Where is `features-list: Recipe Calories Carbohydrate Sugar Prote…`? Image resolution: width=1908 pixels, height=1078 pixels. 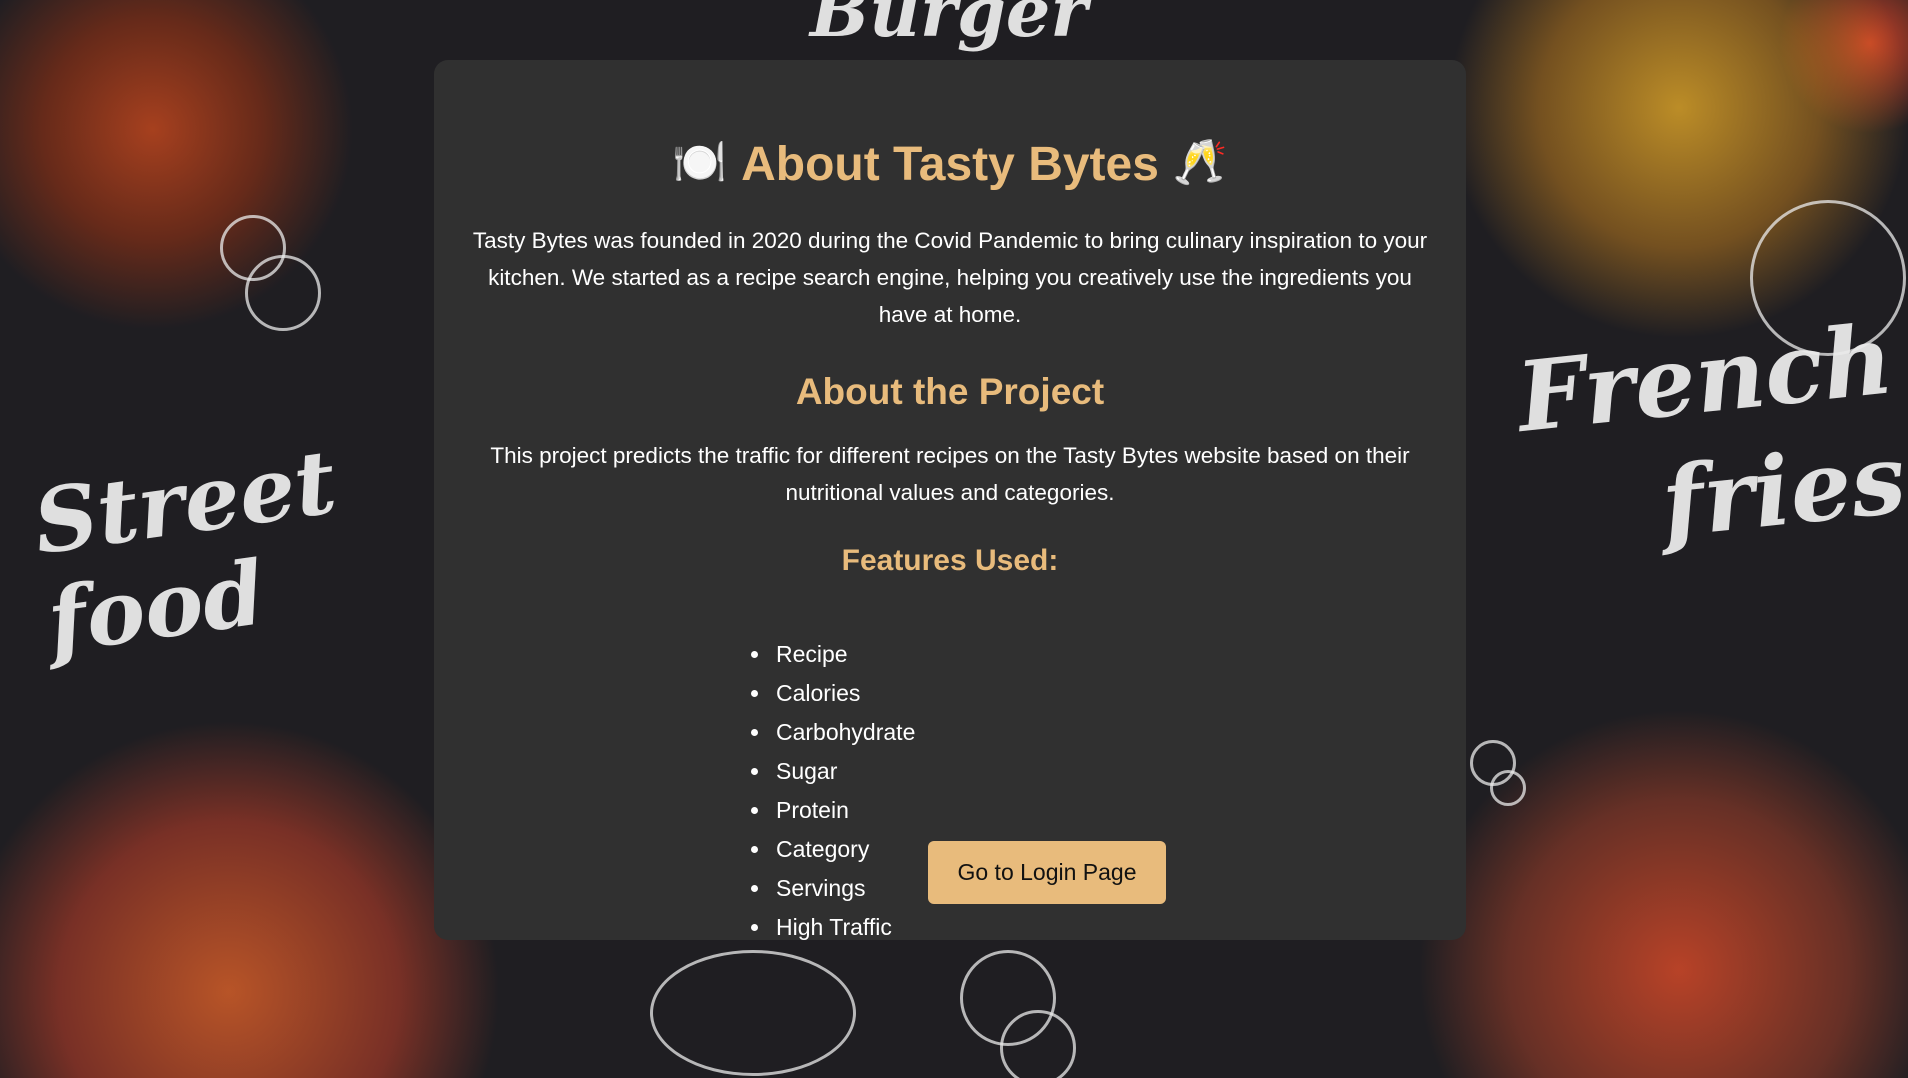
features-list: Recipe Calories Carbohydrate Sugar Prote… is located at coordinates (829, 791).